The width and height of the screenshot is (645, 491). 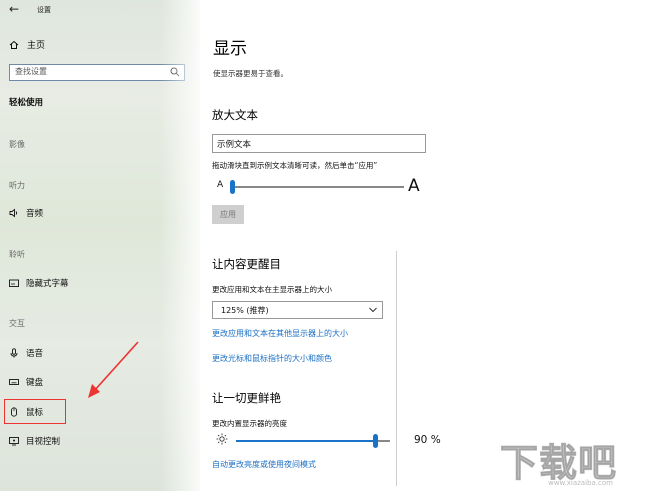 What do you see at coordinates (295, 165) in the screenshot?
I see `text-size-hint: 拖动滑块直到示例文本清晰可读，然后单击“应用”` at bounding box center [295, 165].